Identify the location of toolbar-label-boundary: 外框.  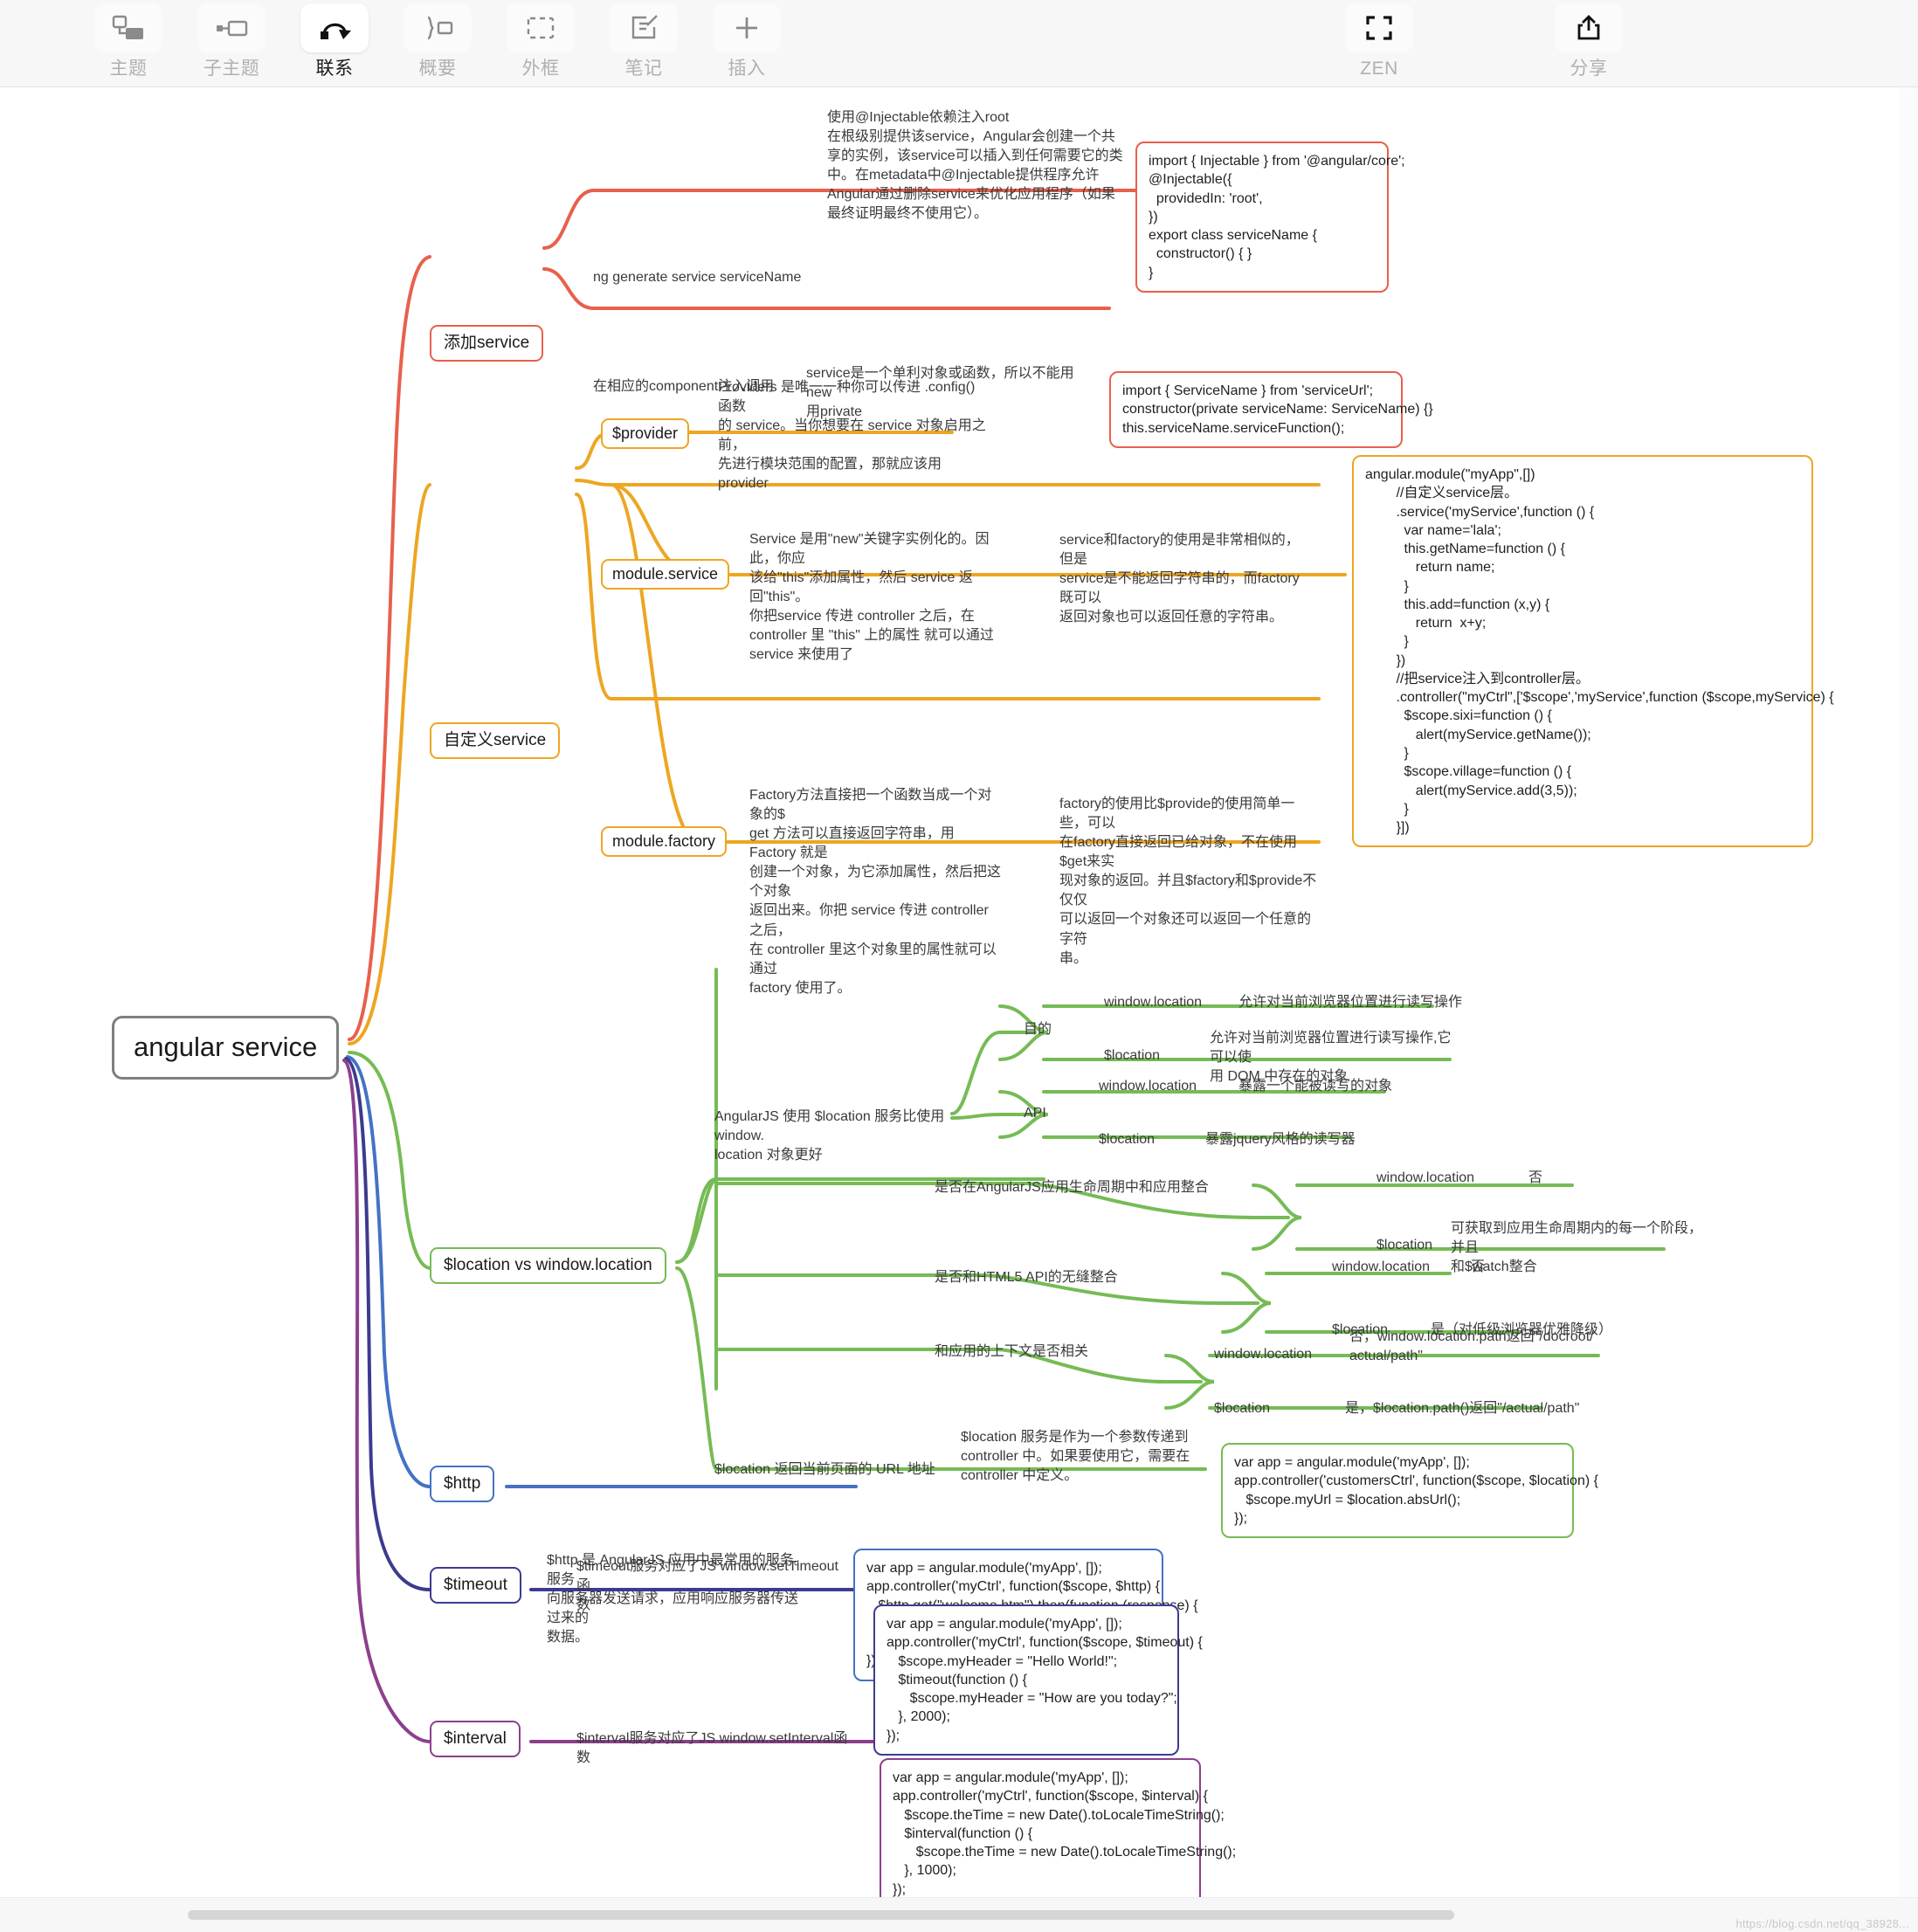
(540, 69).